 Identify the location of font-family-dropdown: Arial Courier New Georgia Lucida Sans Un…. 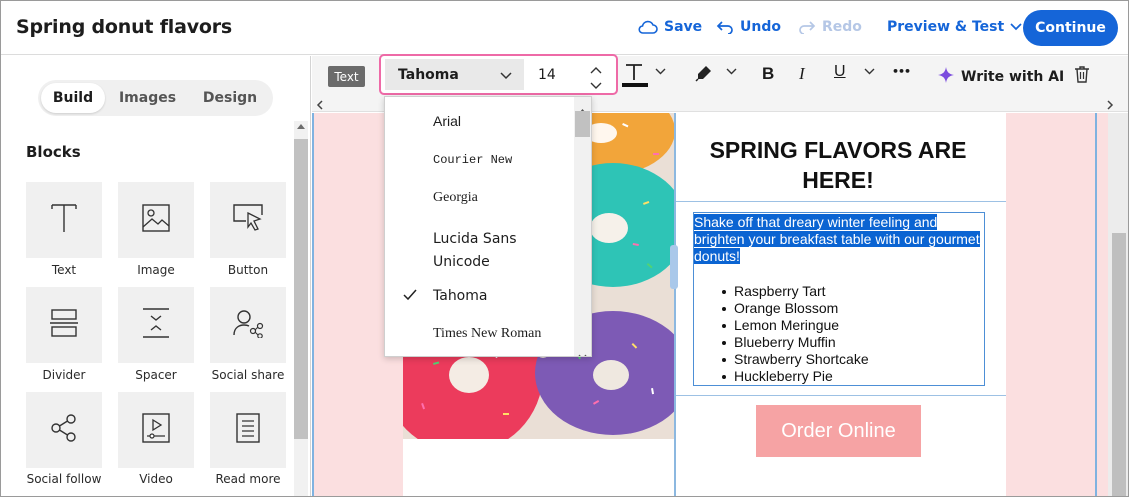
(488, 226).